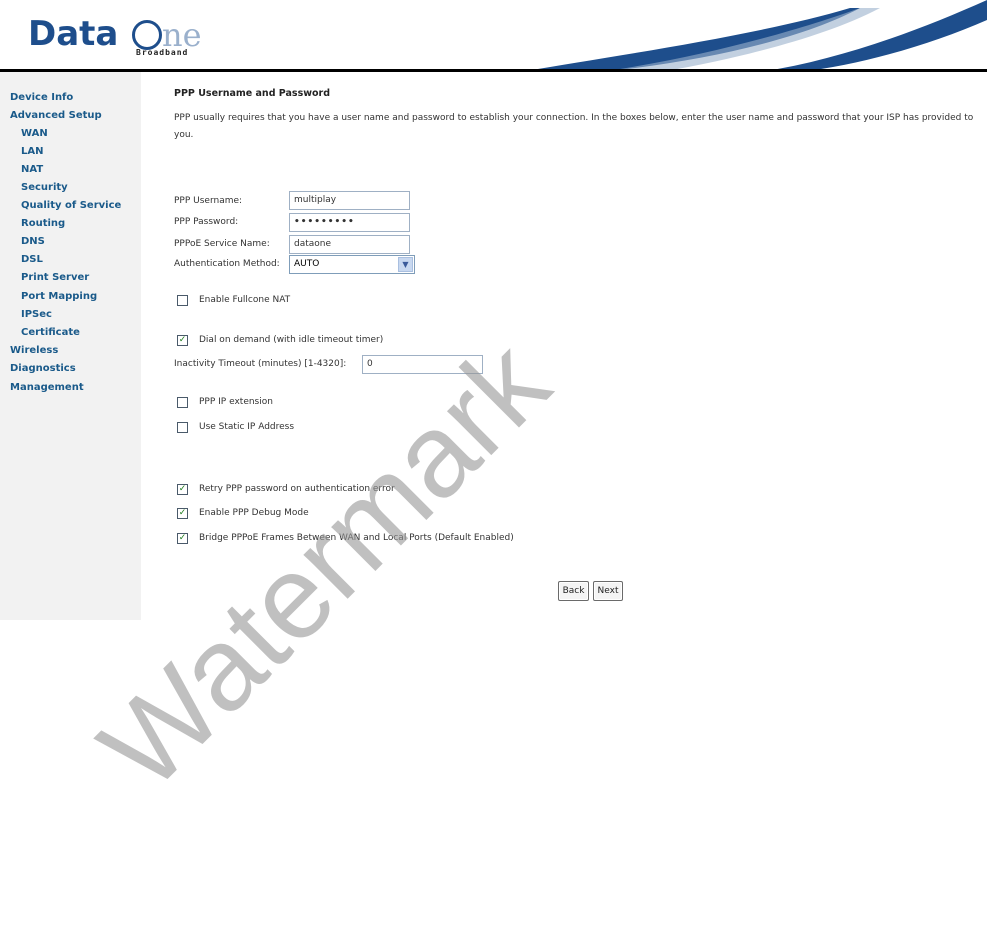  What do you see at coordinates (50, 332) in the screenshot?
I see `sidebar-item-certificate: Certificate` at bounding box center [50, 332].